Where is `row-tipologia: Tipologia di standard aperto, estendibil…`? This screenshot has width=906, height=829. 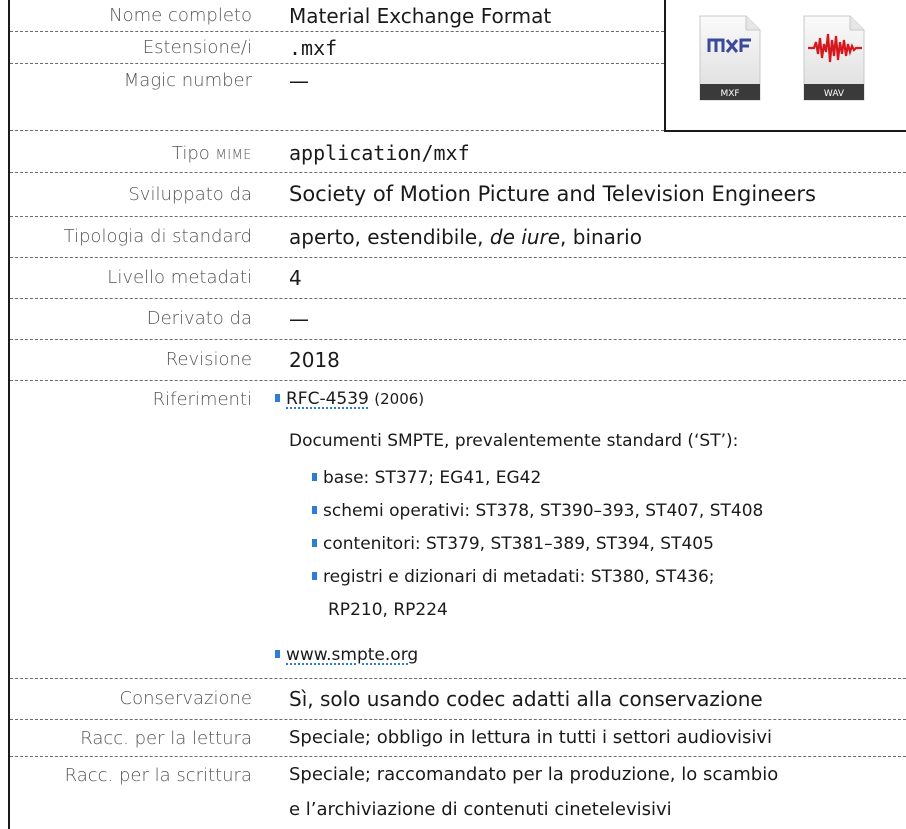 row-tipologia: Tipologia di standard aperto, estendibil… is located at coordinates (458, 237).